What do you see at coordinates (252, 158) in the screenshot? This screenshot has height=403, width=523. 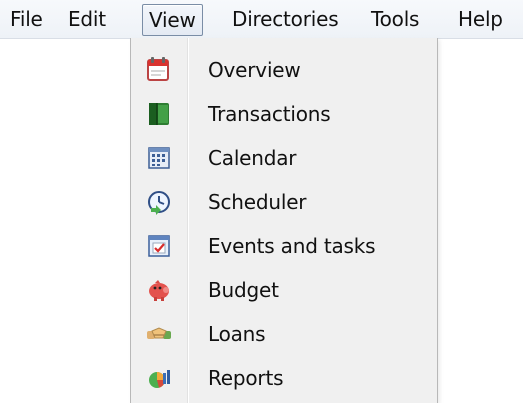 I see `menu-item-label: Calendar` at bounding box center [252, 158].